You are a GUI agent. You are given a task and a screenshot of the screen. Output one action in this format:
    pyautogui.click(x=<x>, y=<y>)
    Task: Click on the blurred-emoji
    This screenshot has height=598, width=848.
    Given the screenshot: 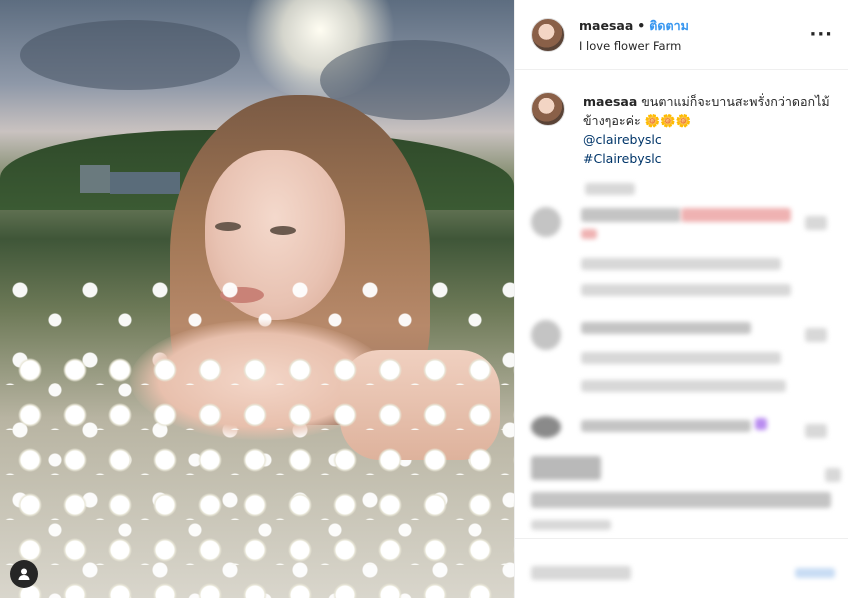 What is the action you would take?
    pyautogui.click(x=761, y=424)
    